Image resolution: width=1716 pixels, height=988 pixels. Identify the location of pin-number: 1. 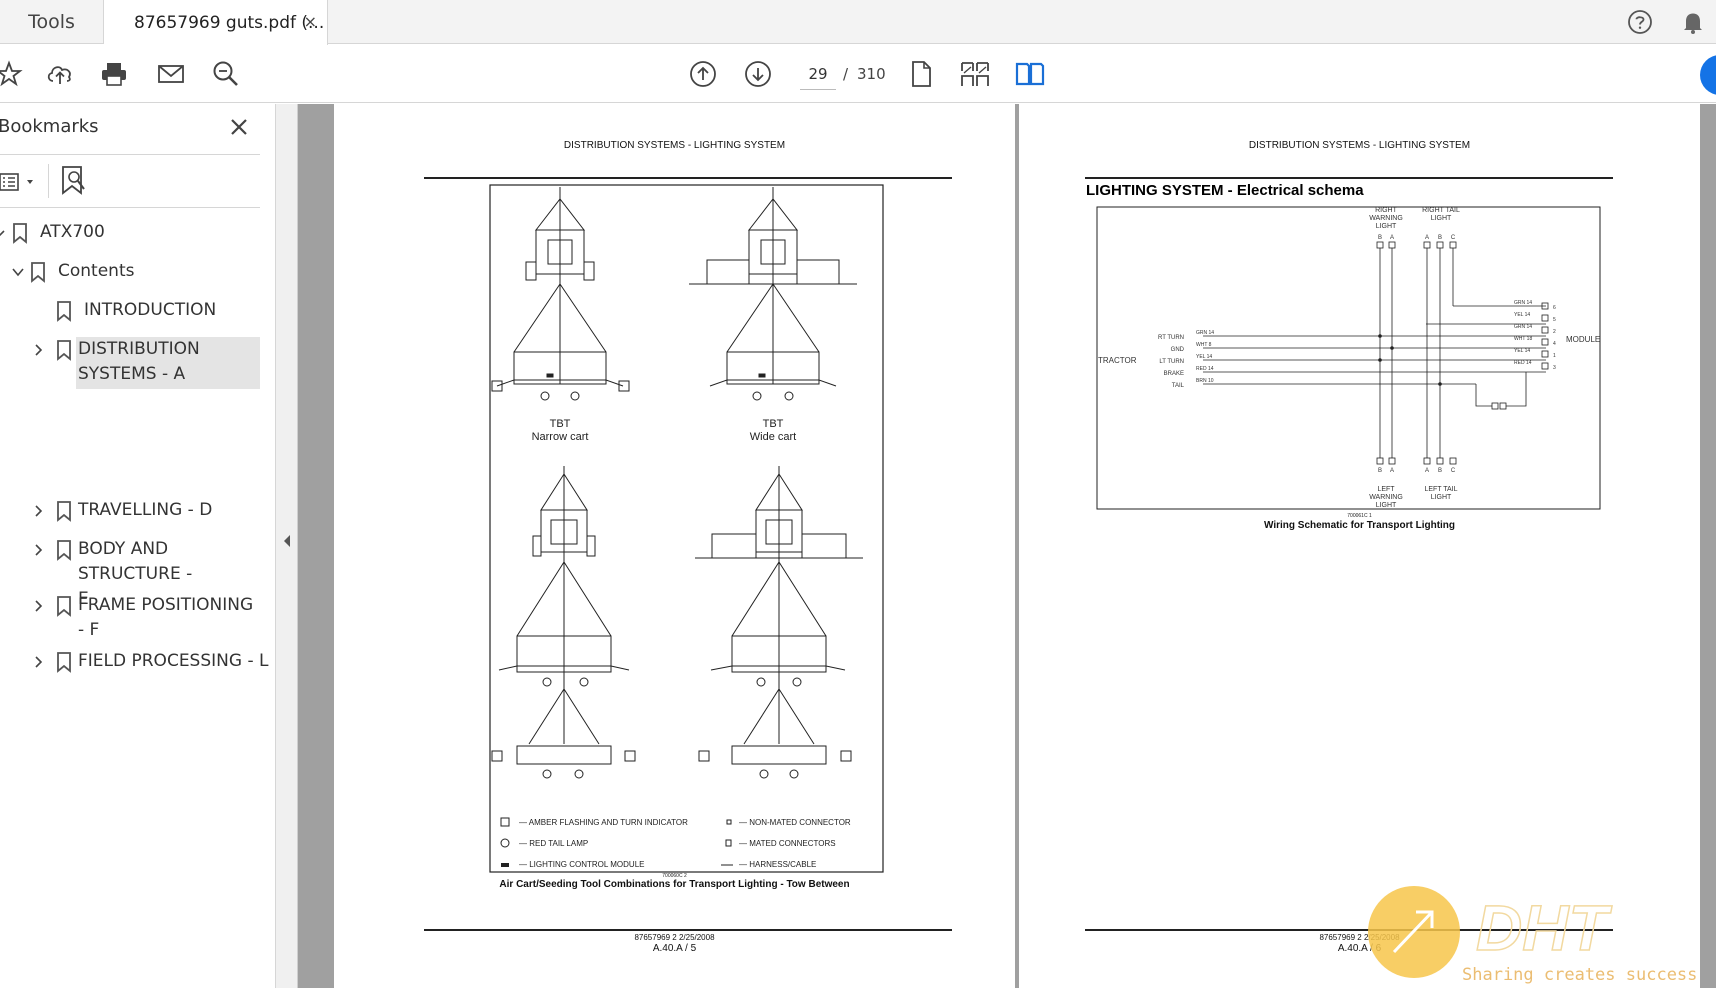
(1554, 356).